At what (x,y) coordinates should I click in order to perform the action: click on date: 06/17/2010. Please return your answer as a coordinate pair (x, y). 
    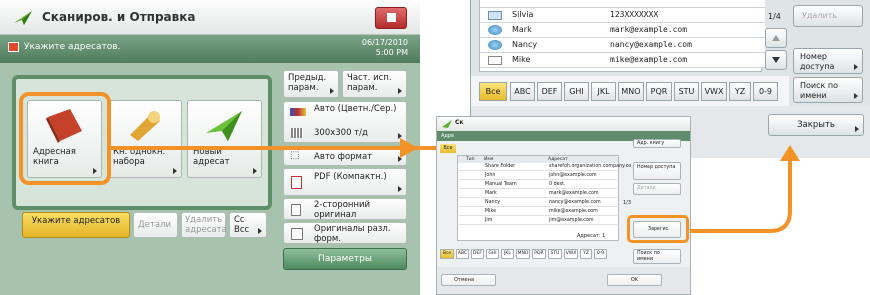
    Looking at the image, I should click on (384, 42).